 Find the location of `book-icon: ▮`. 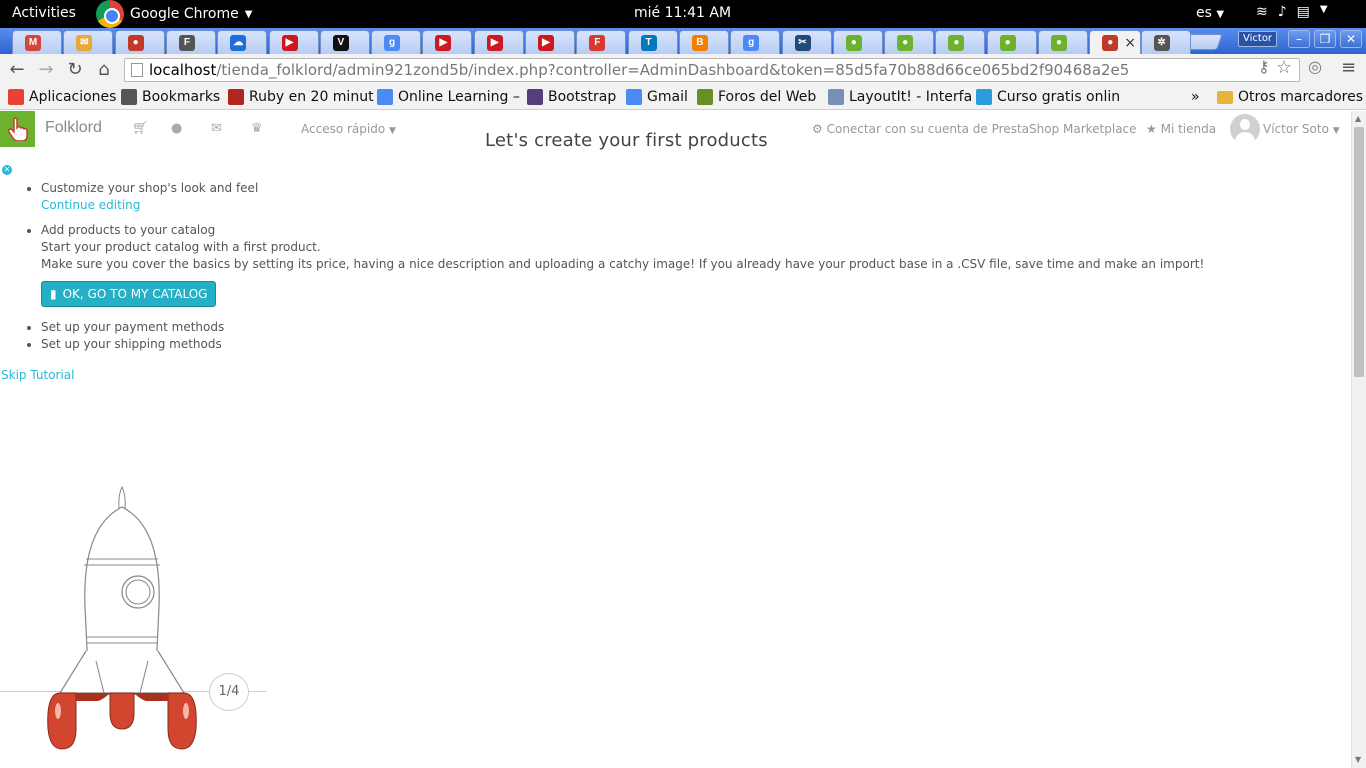

book-icon: ▮ is located at coordinates (53, 293).